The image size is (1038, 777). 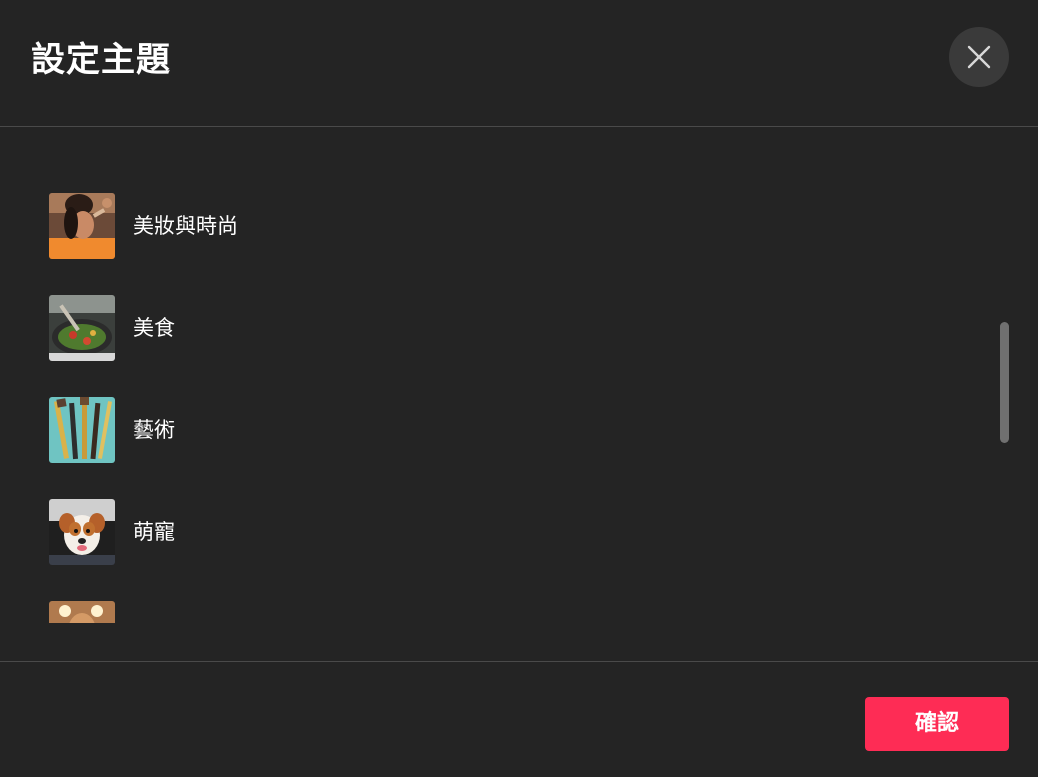 I want to click on close-button, so click(x=979, y=57).